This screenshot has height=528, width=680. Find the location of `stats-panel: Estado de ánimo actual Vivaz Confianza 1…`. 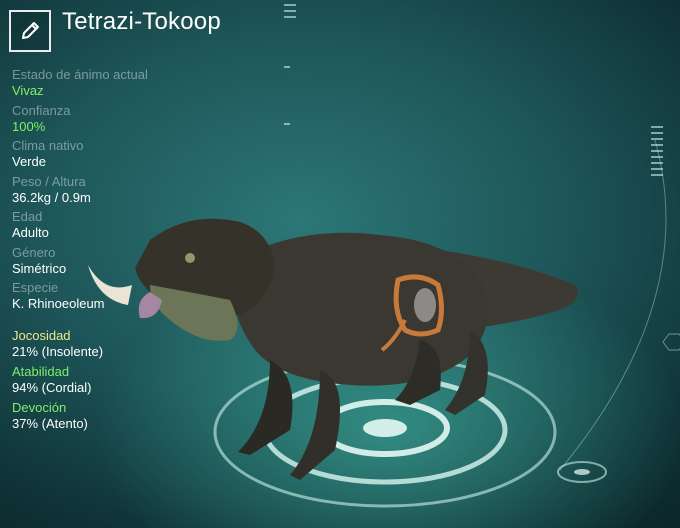

stats-panel: Estado de ánimo actual Vivaz Confianza 1… is located at coordinates (112, 191).